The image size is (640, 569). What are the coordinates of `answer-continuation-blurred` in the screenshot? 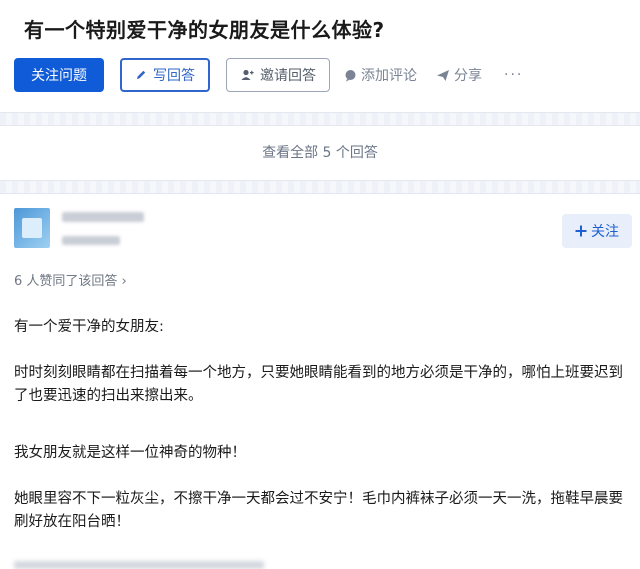 It's located at (139, 565).